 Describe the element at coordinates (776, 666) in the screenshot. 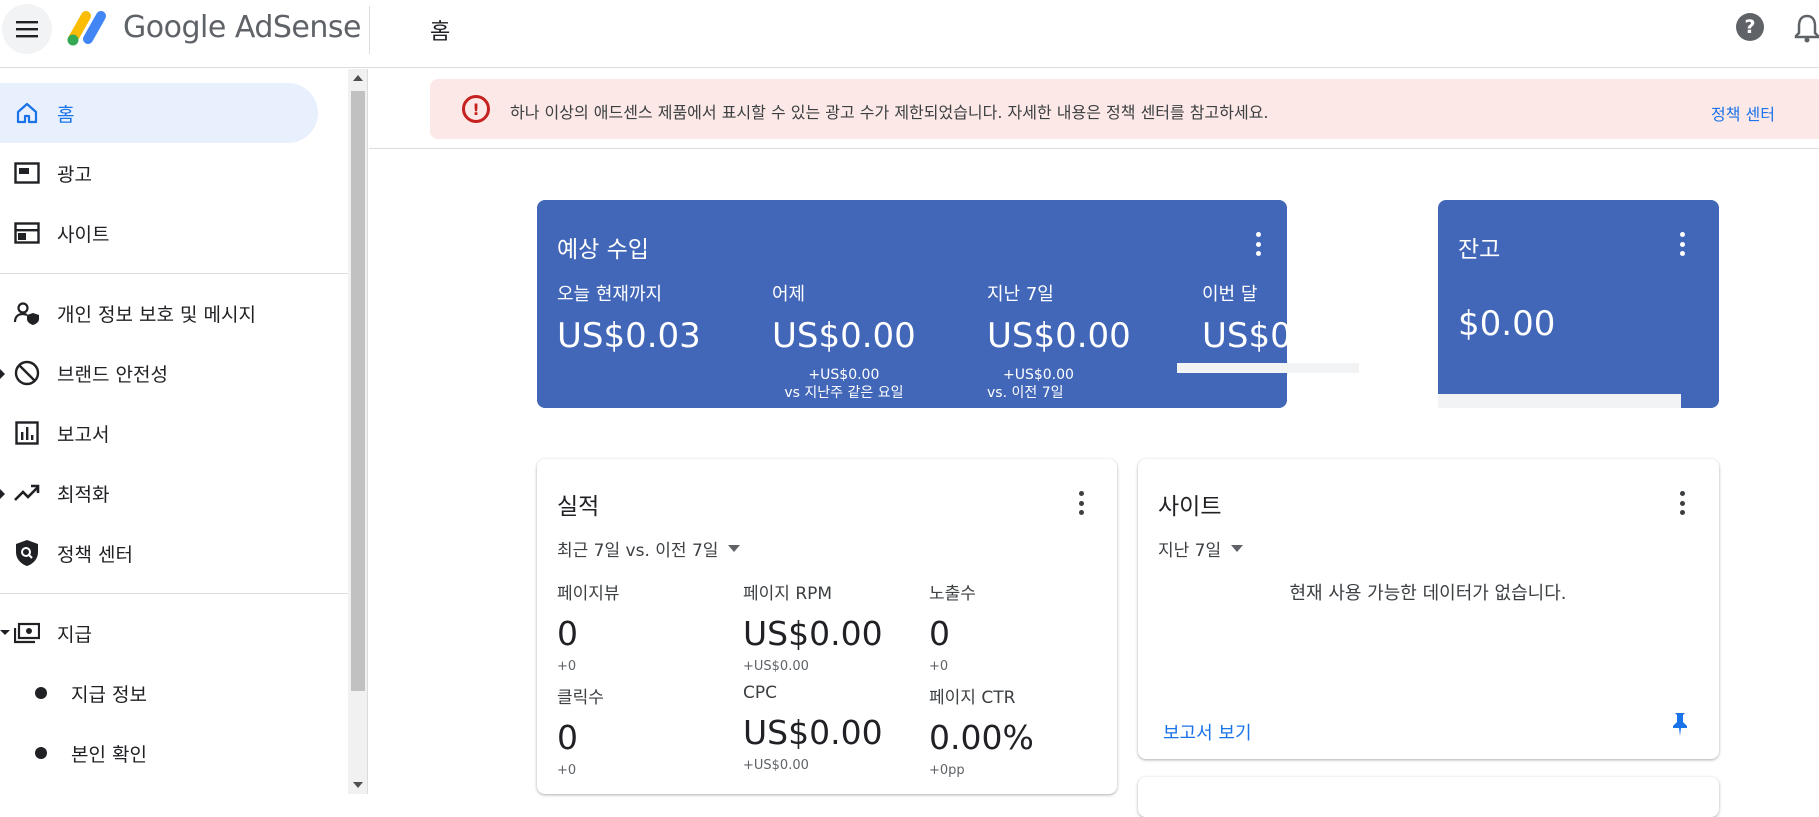

I see `metric-delta: +US$0.00` at that location.